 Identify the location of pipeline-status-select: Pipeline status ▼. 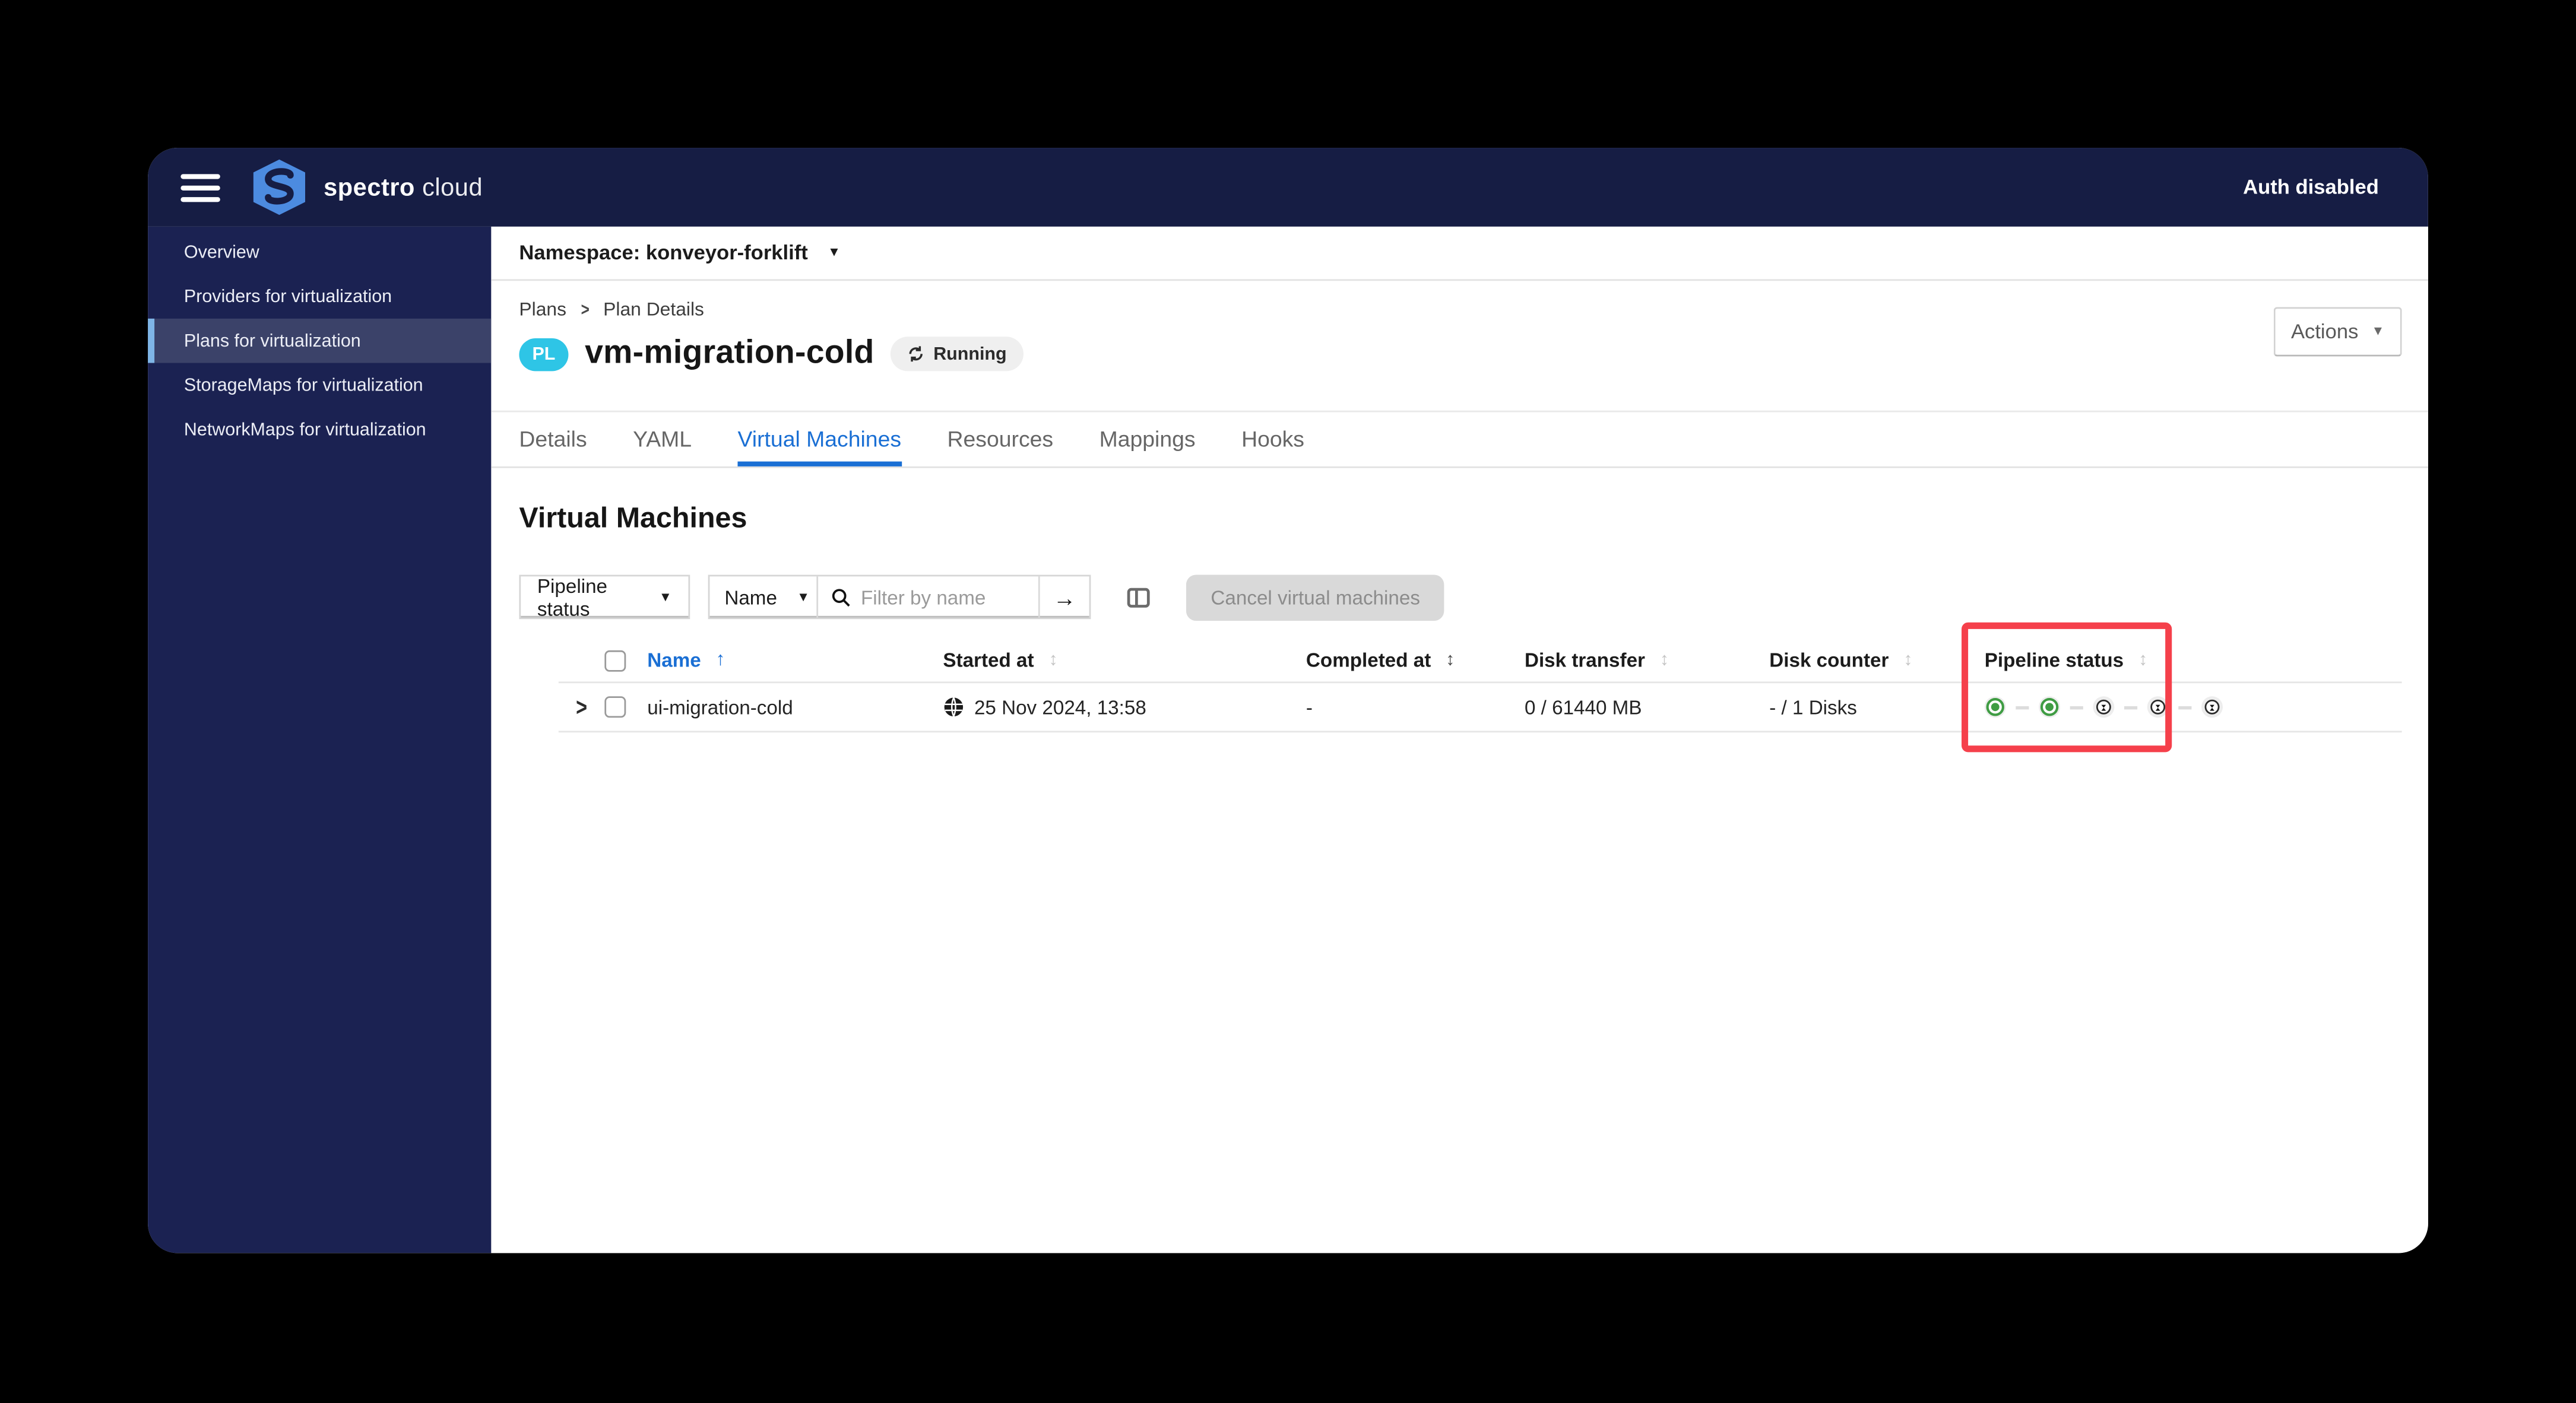
(605, 597).